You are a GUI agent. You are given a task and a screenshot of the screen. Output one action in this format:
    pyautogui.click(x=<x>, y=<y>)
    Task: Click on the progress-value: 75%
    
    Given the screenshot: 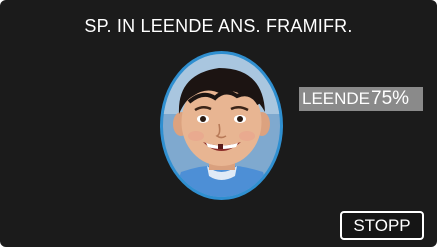 What is the action you would take?
    pyautogui.click(x=390, y=98)
    